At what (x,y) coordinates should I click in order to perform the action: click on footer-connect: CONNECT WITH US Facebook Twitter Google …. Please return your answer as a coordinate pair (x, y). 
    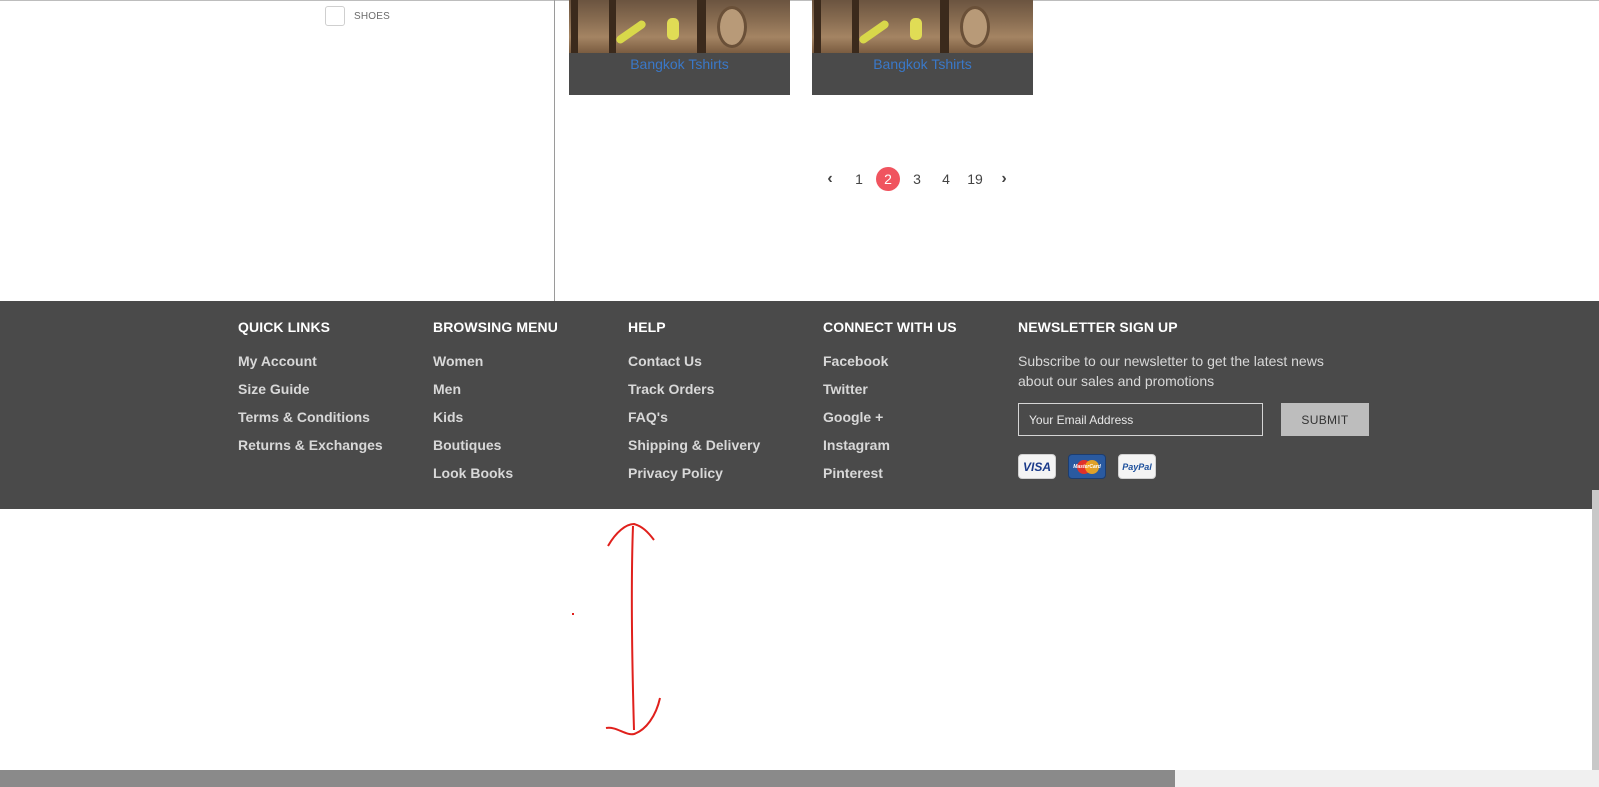
    Looking at the image, I should click on (890, 405).